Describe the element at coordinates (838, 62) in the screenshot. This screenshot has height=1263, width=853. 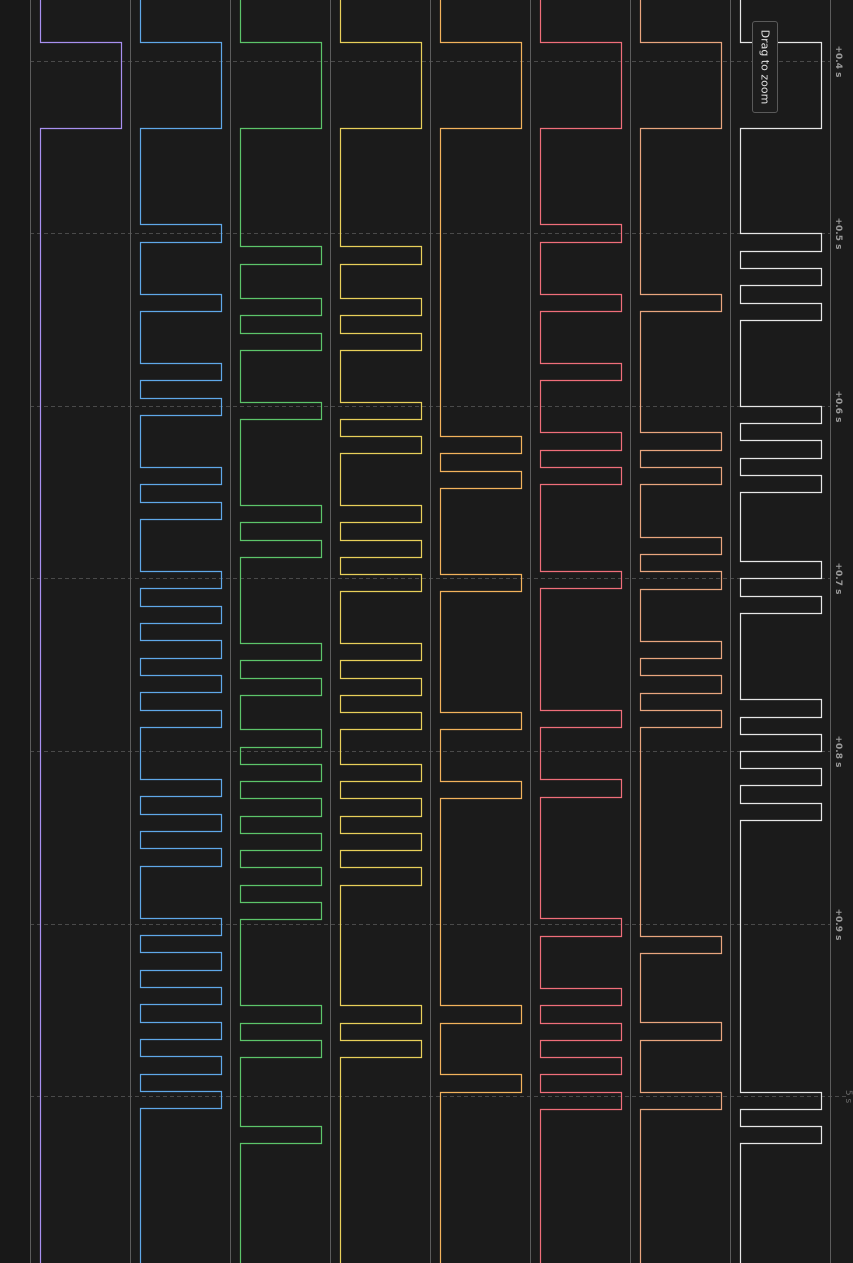
I see `time-tick-label: +0.4 s` at that location.